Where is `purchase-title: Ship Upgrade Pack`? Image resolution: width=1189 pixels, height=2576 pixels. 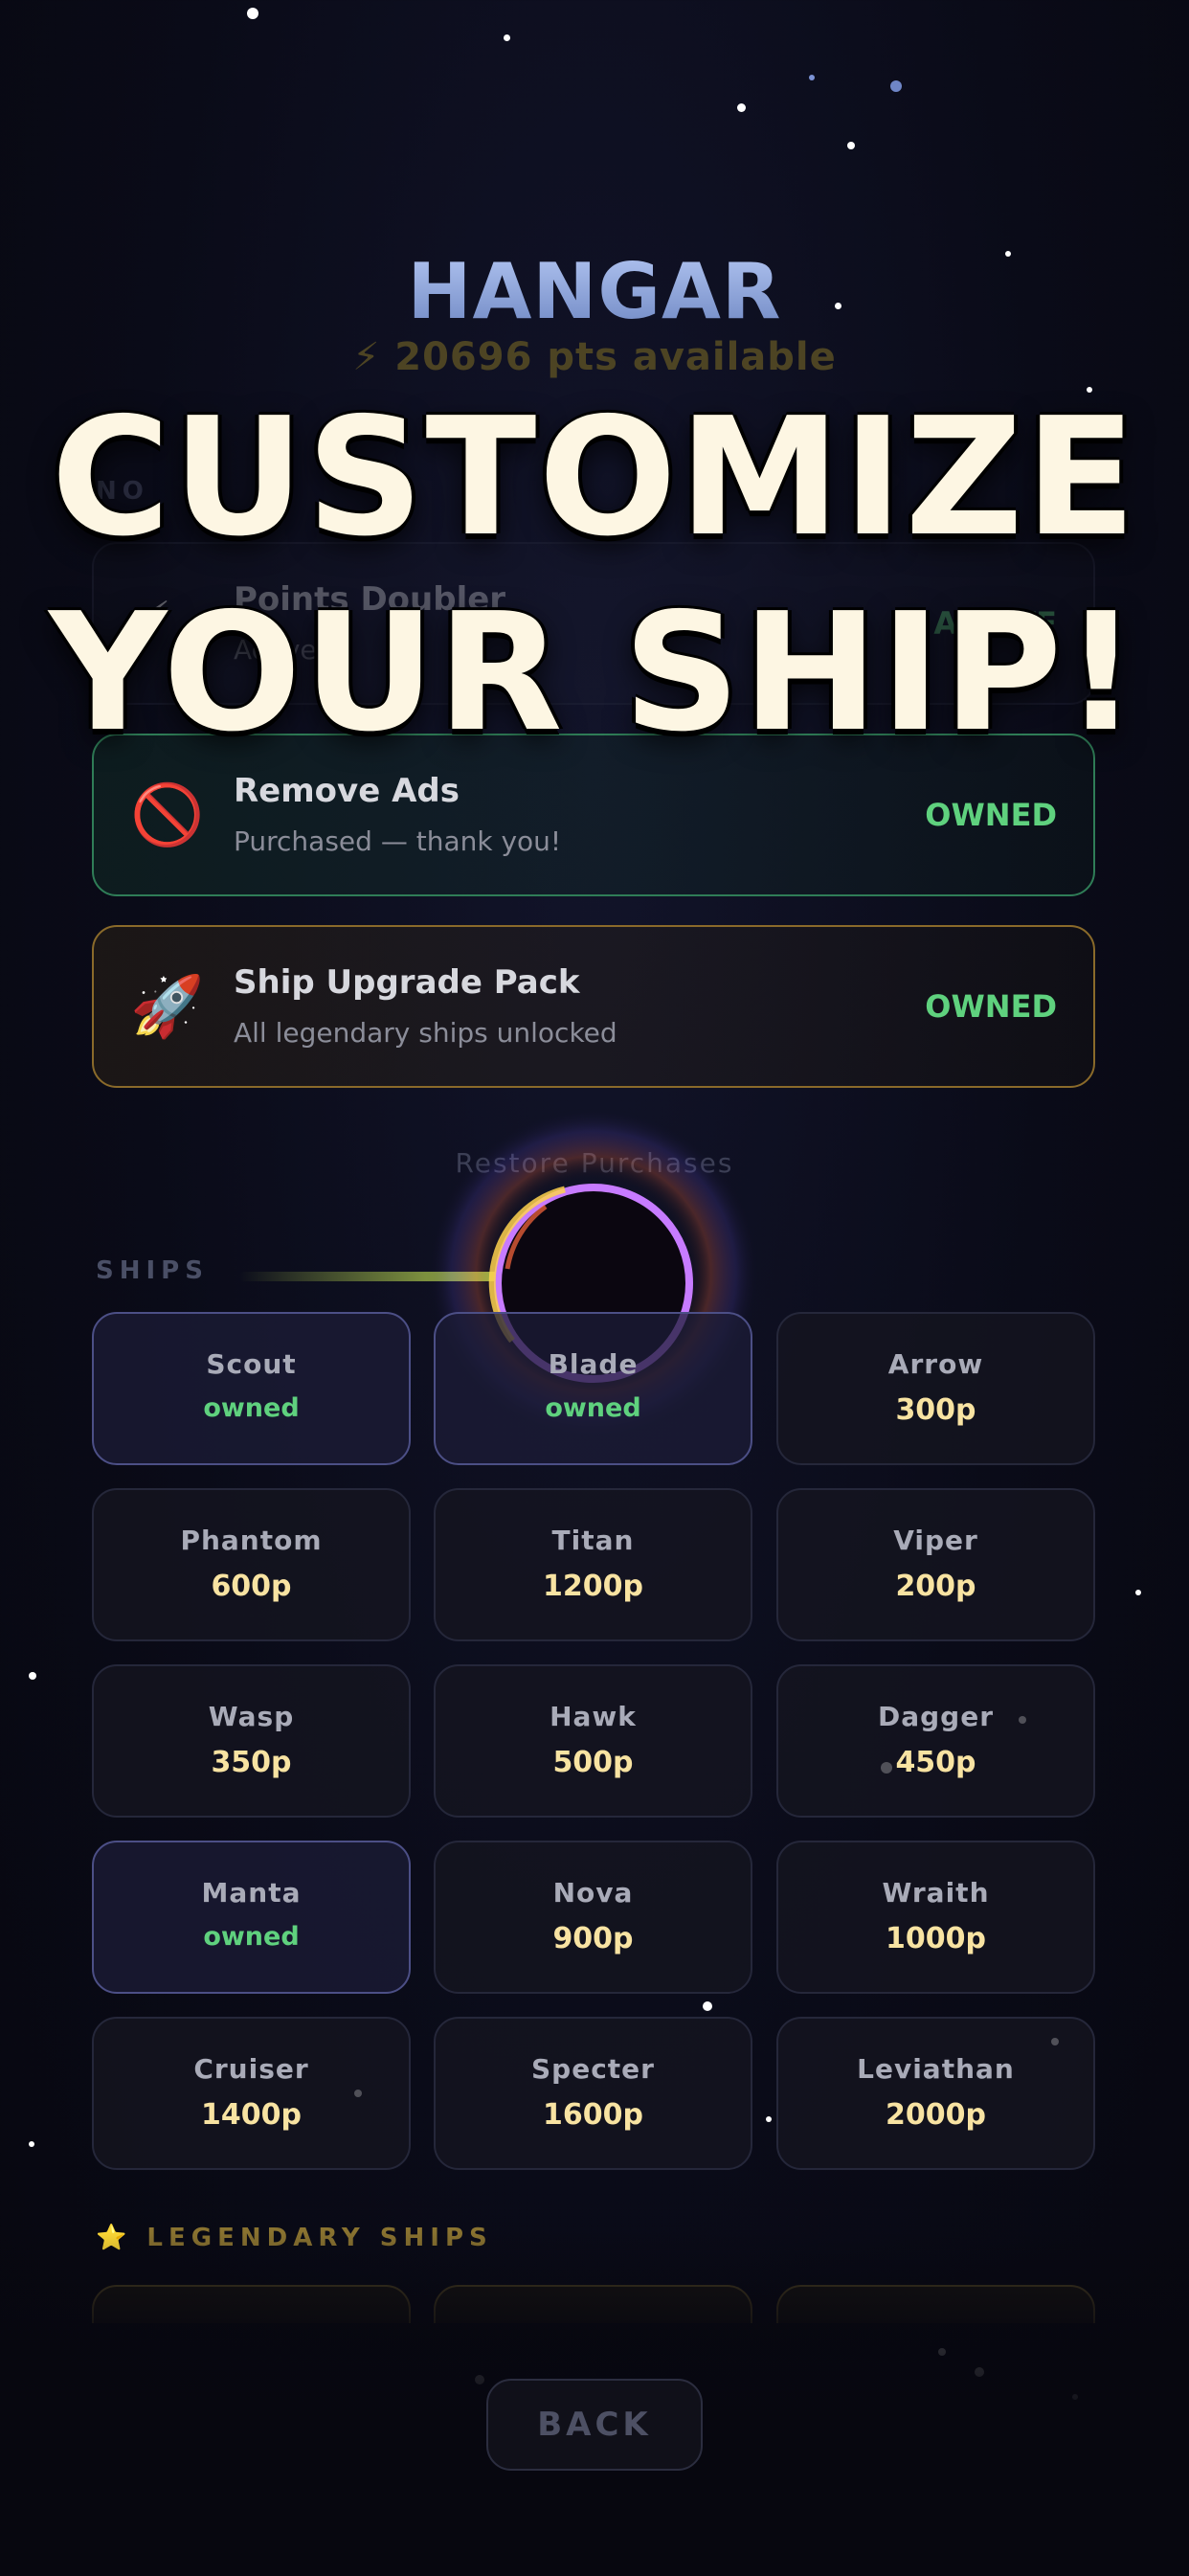 purchase-title: Ship Upgrade Pack is located at coordinates (407, 983).